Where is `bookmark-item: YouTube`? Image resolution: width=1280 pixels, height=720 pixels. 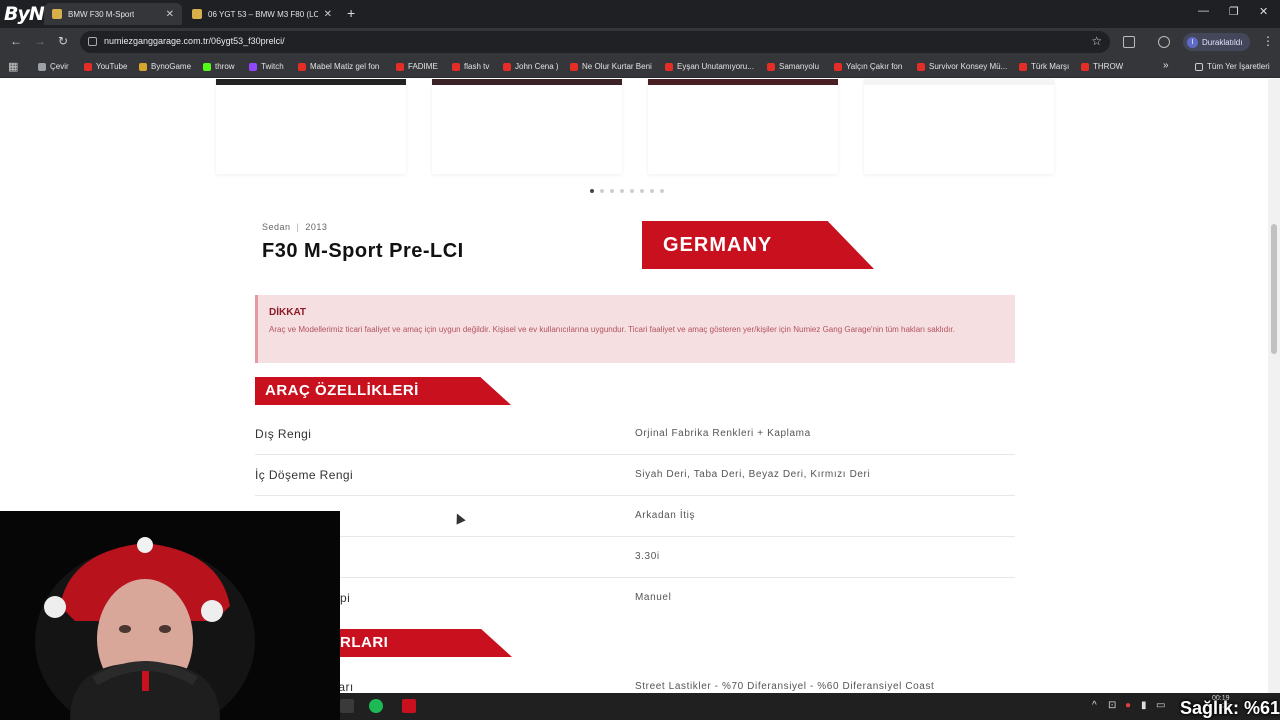
bookmark-item: YouTube is located at coordinates (105, 66).